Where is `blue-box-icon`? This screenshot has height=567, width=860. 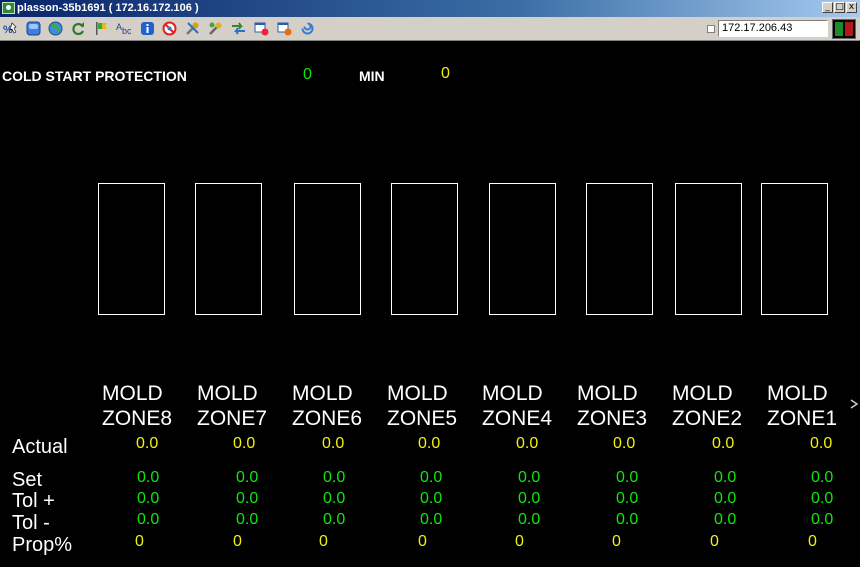
blue-box-icon is located at coordinates (33, 28).